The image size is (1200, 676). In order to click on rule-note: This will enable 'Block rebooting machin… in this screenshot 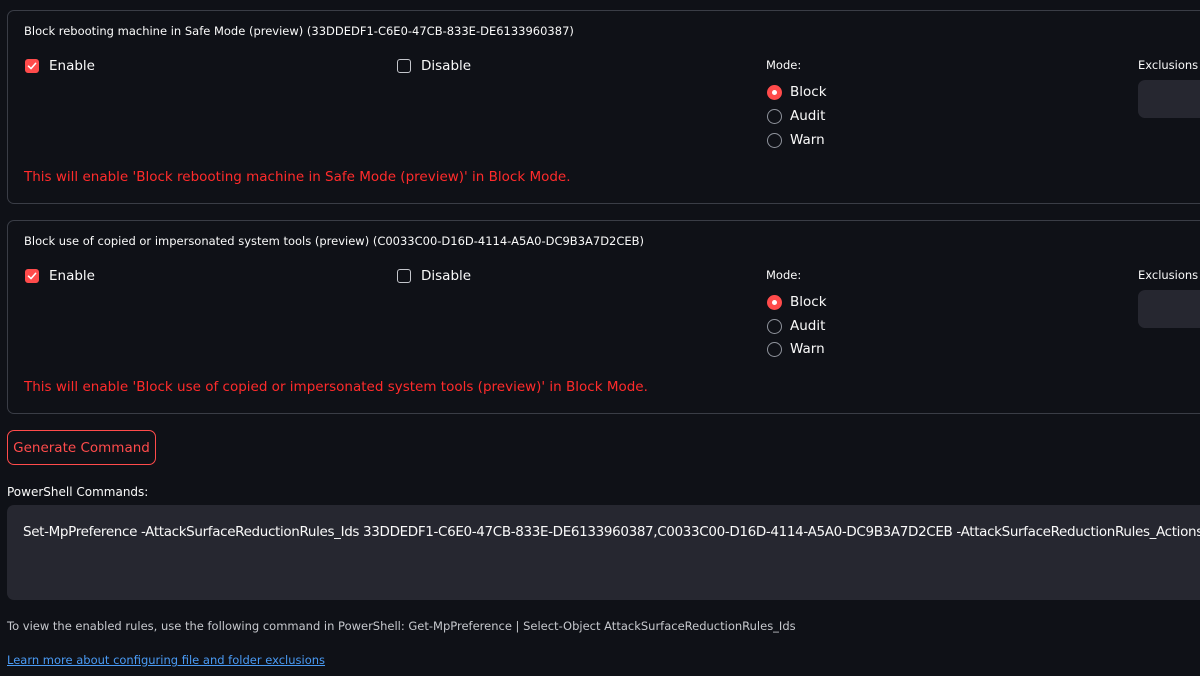, I will do `click(297, 177)`.